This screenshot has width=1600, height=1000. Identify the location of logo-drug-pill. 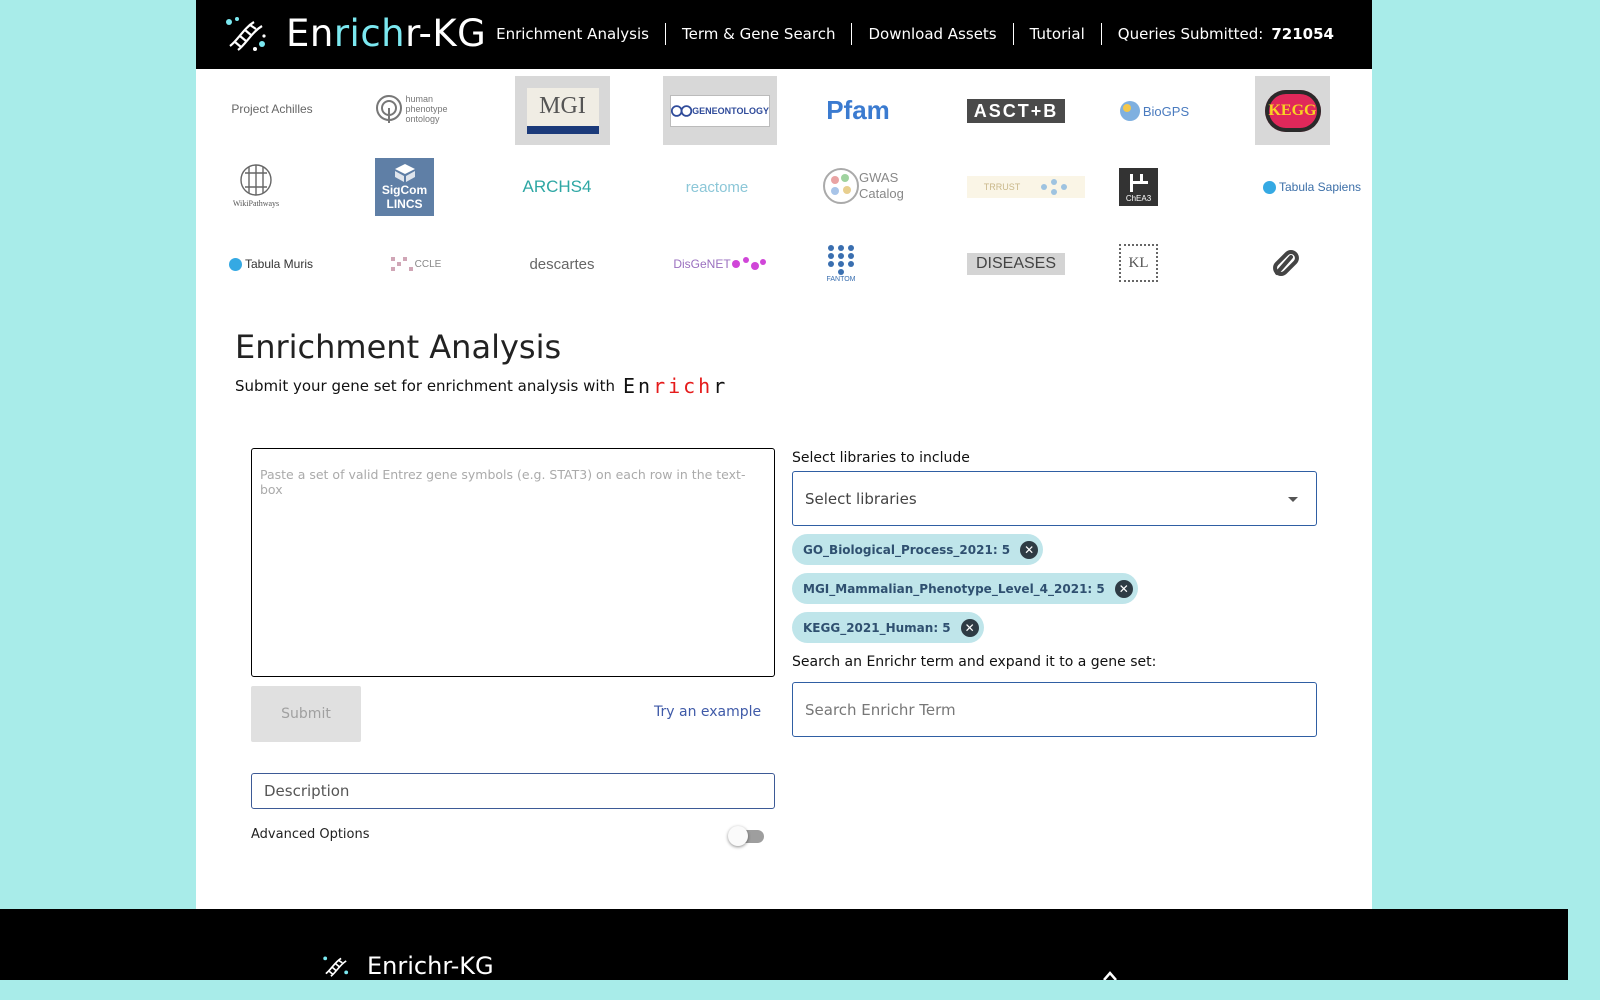
(1286, 263).